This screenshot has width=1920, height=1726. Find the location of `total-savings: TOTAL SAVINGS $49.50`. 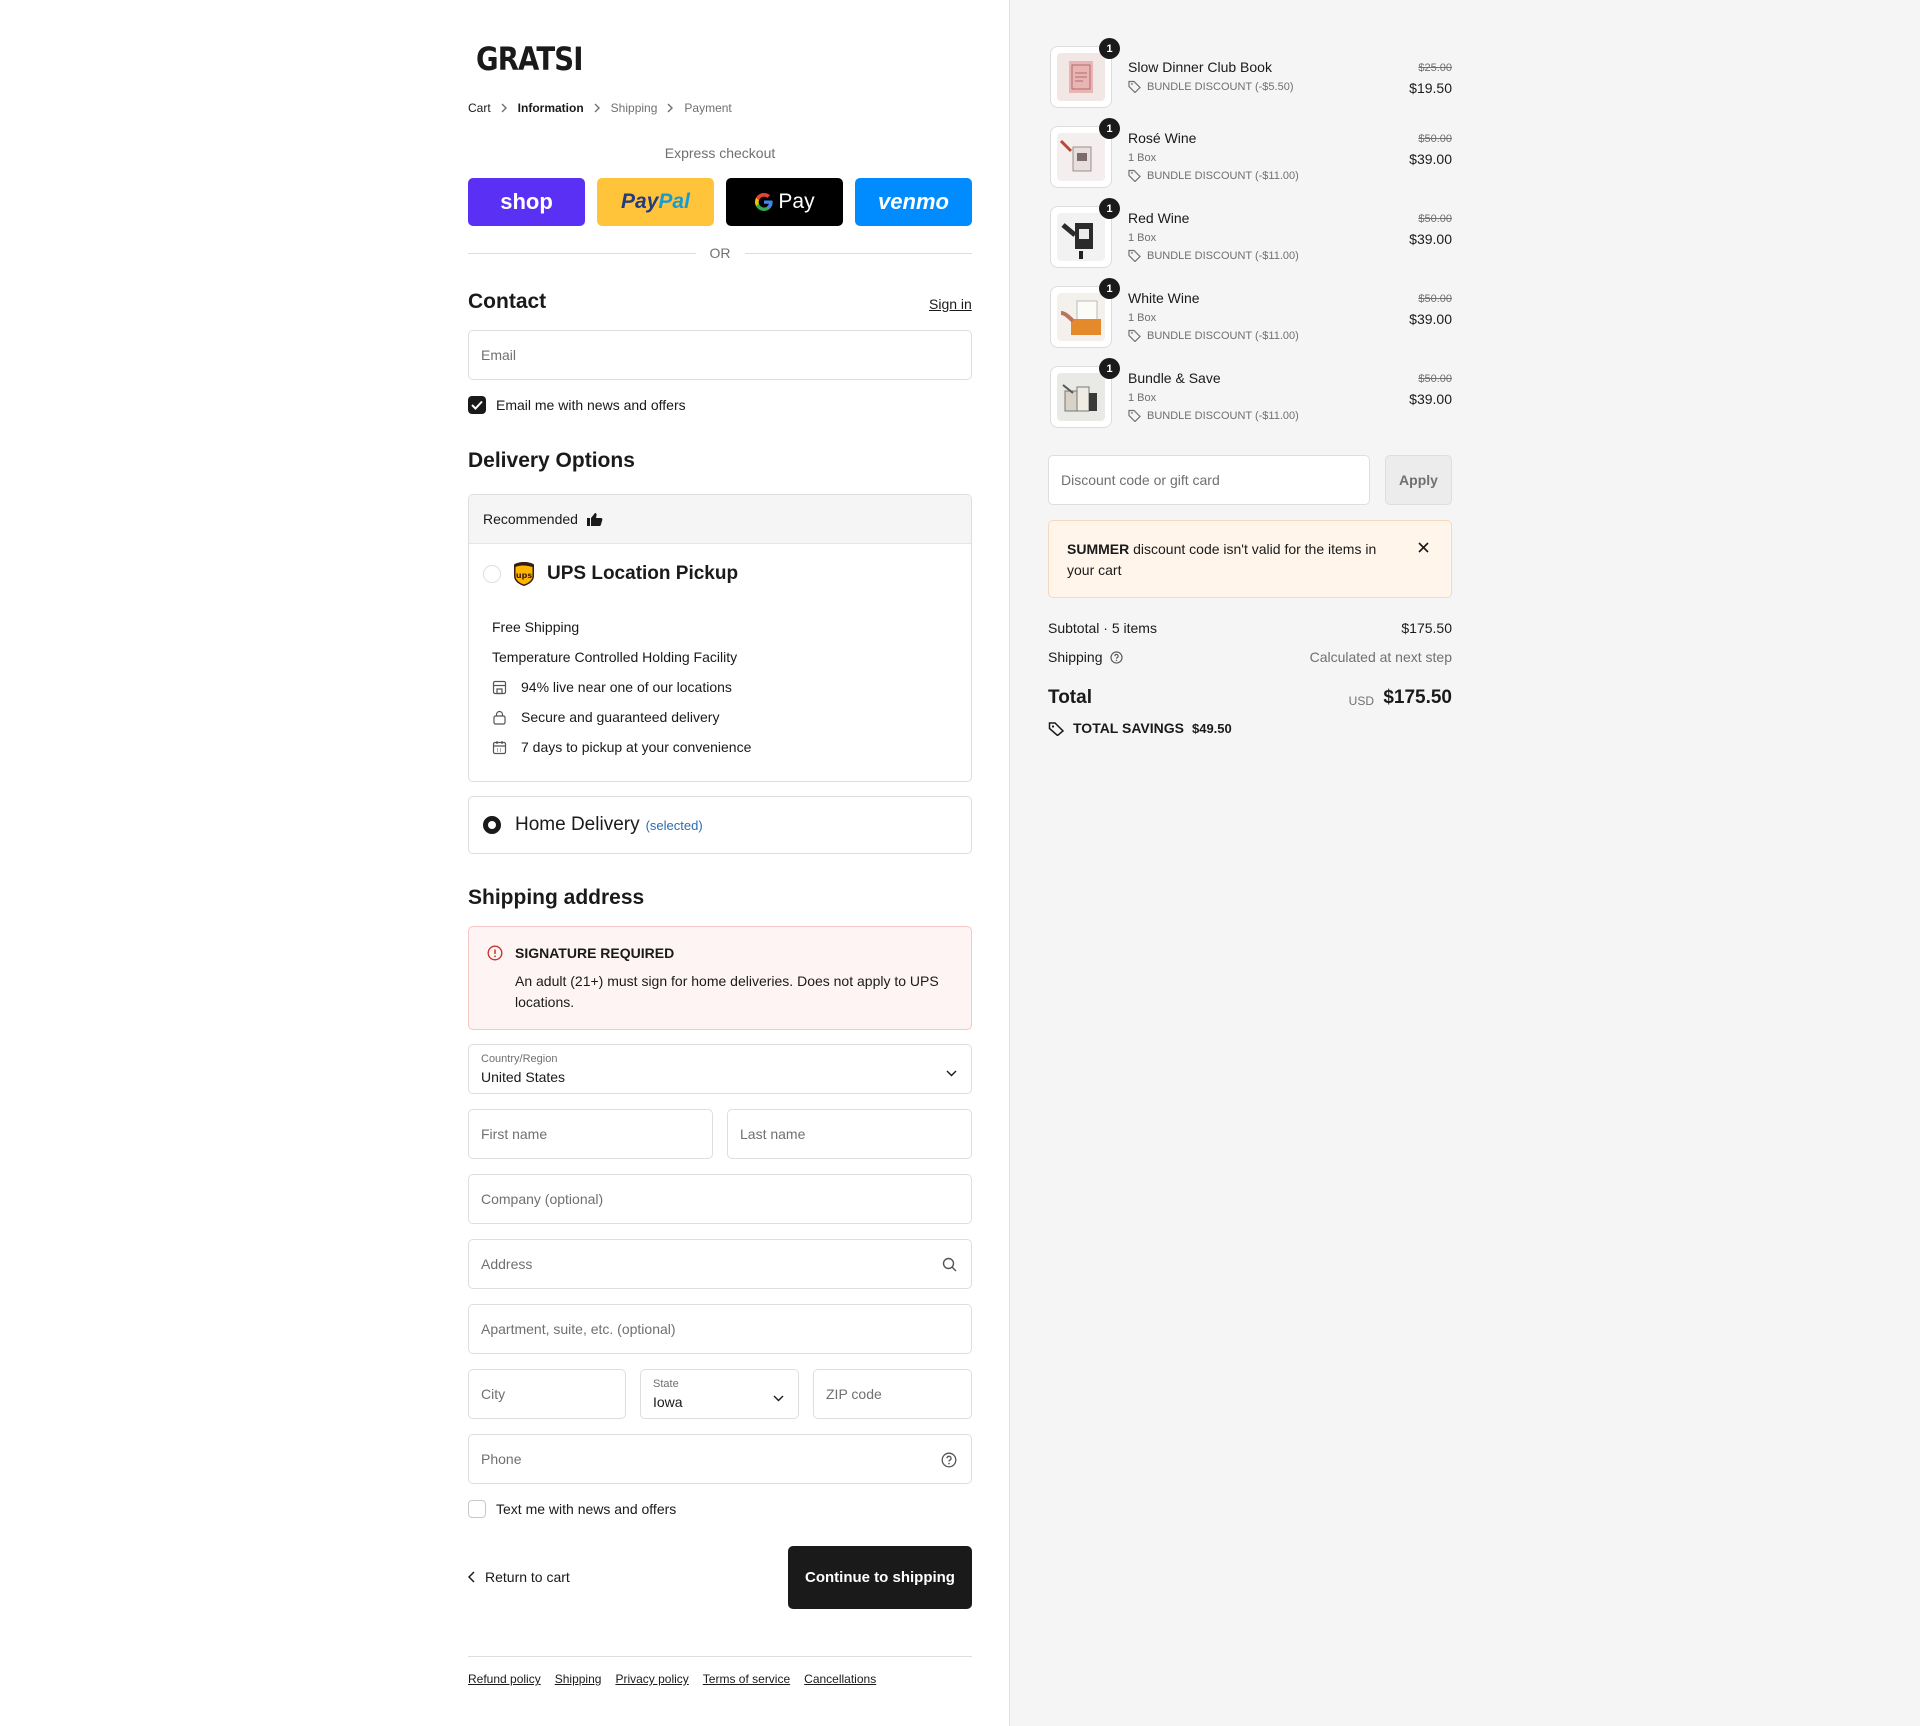

total-savings: TOTAL SAVINGS $49.50 is located at coordinates (1140, 728).